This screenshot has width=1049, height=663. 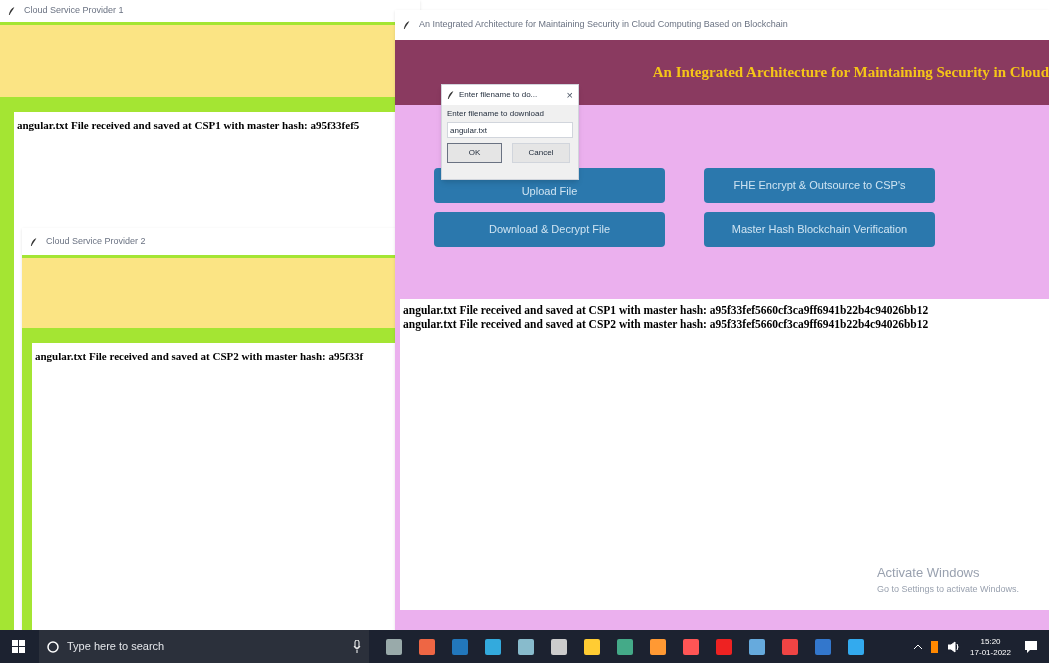 I want to click on action-button: Download & Decrypt File, so click(x=549, y=229).